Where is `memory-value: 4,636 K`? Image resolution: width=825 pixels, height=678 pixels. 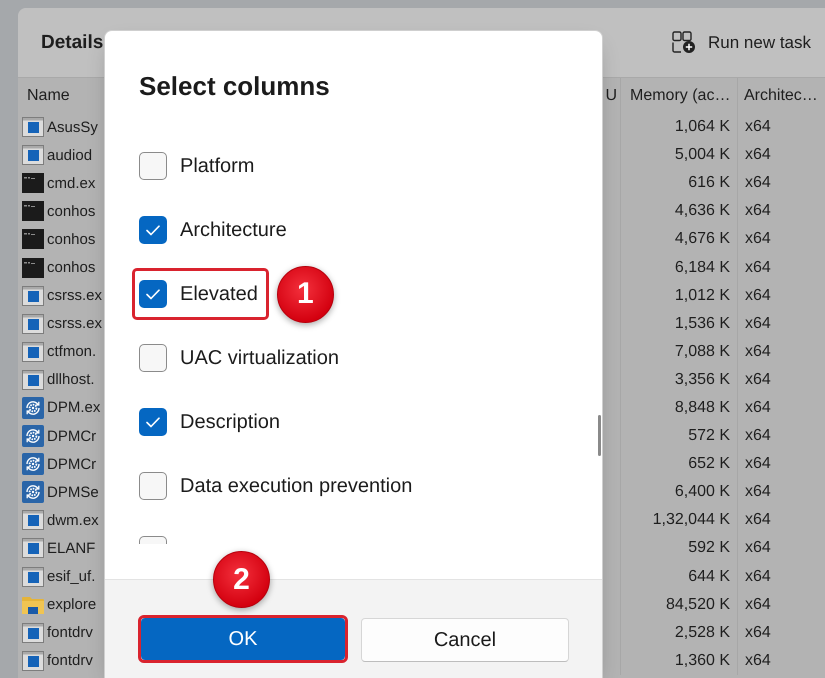
memory-value: 4,636 K is located at coordinates (702, 211).